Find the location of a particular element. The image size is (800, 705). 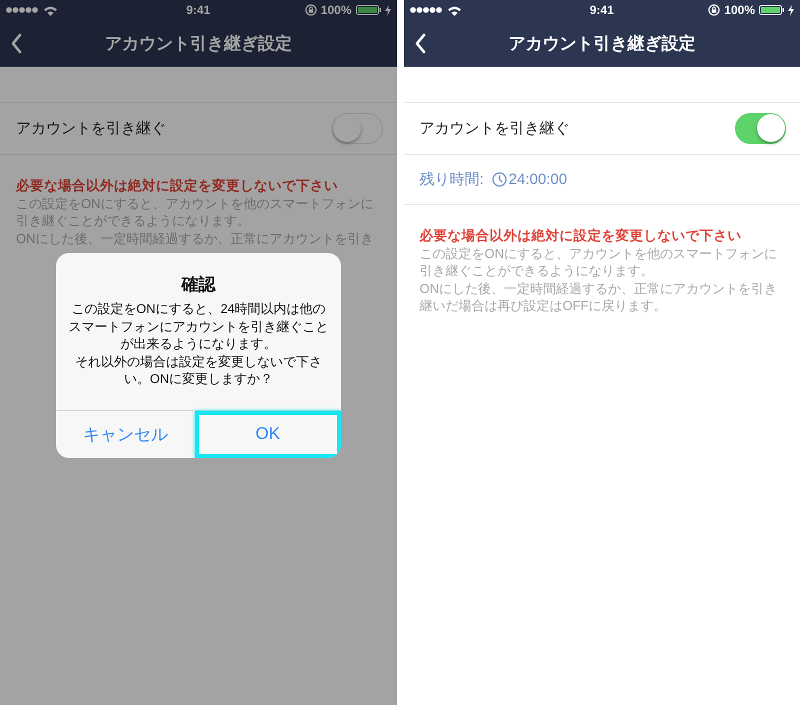

description-text: ONにした後、一定時間経過するか、正常にアカウントを引き継いだ場合は再び設定はOFFに戻ります。 is located at coordinates (599, 297).